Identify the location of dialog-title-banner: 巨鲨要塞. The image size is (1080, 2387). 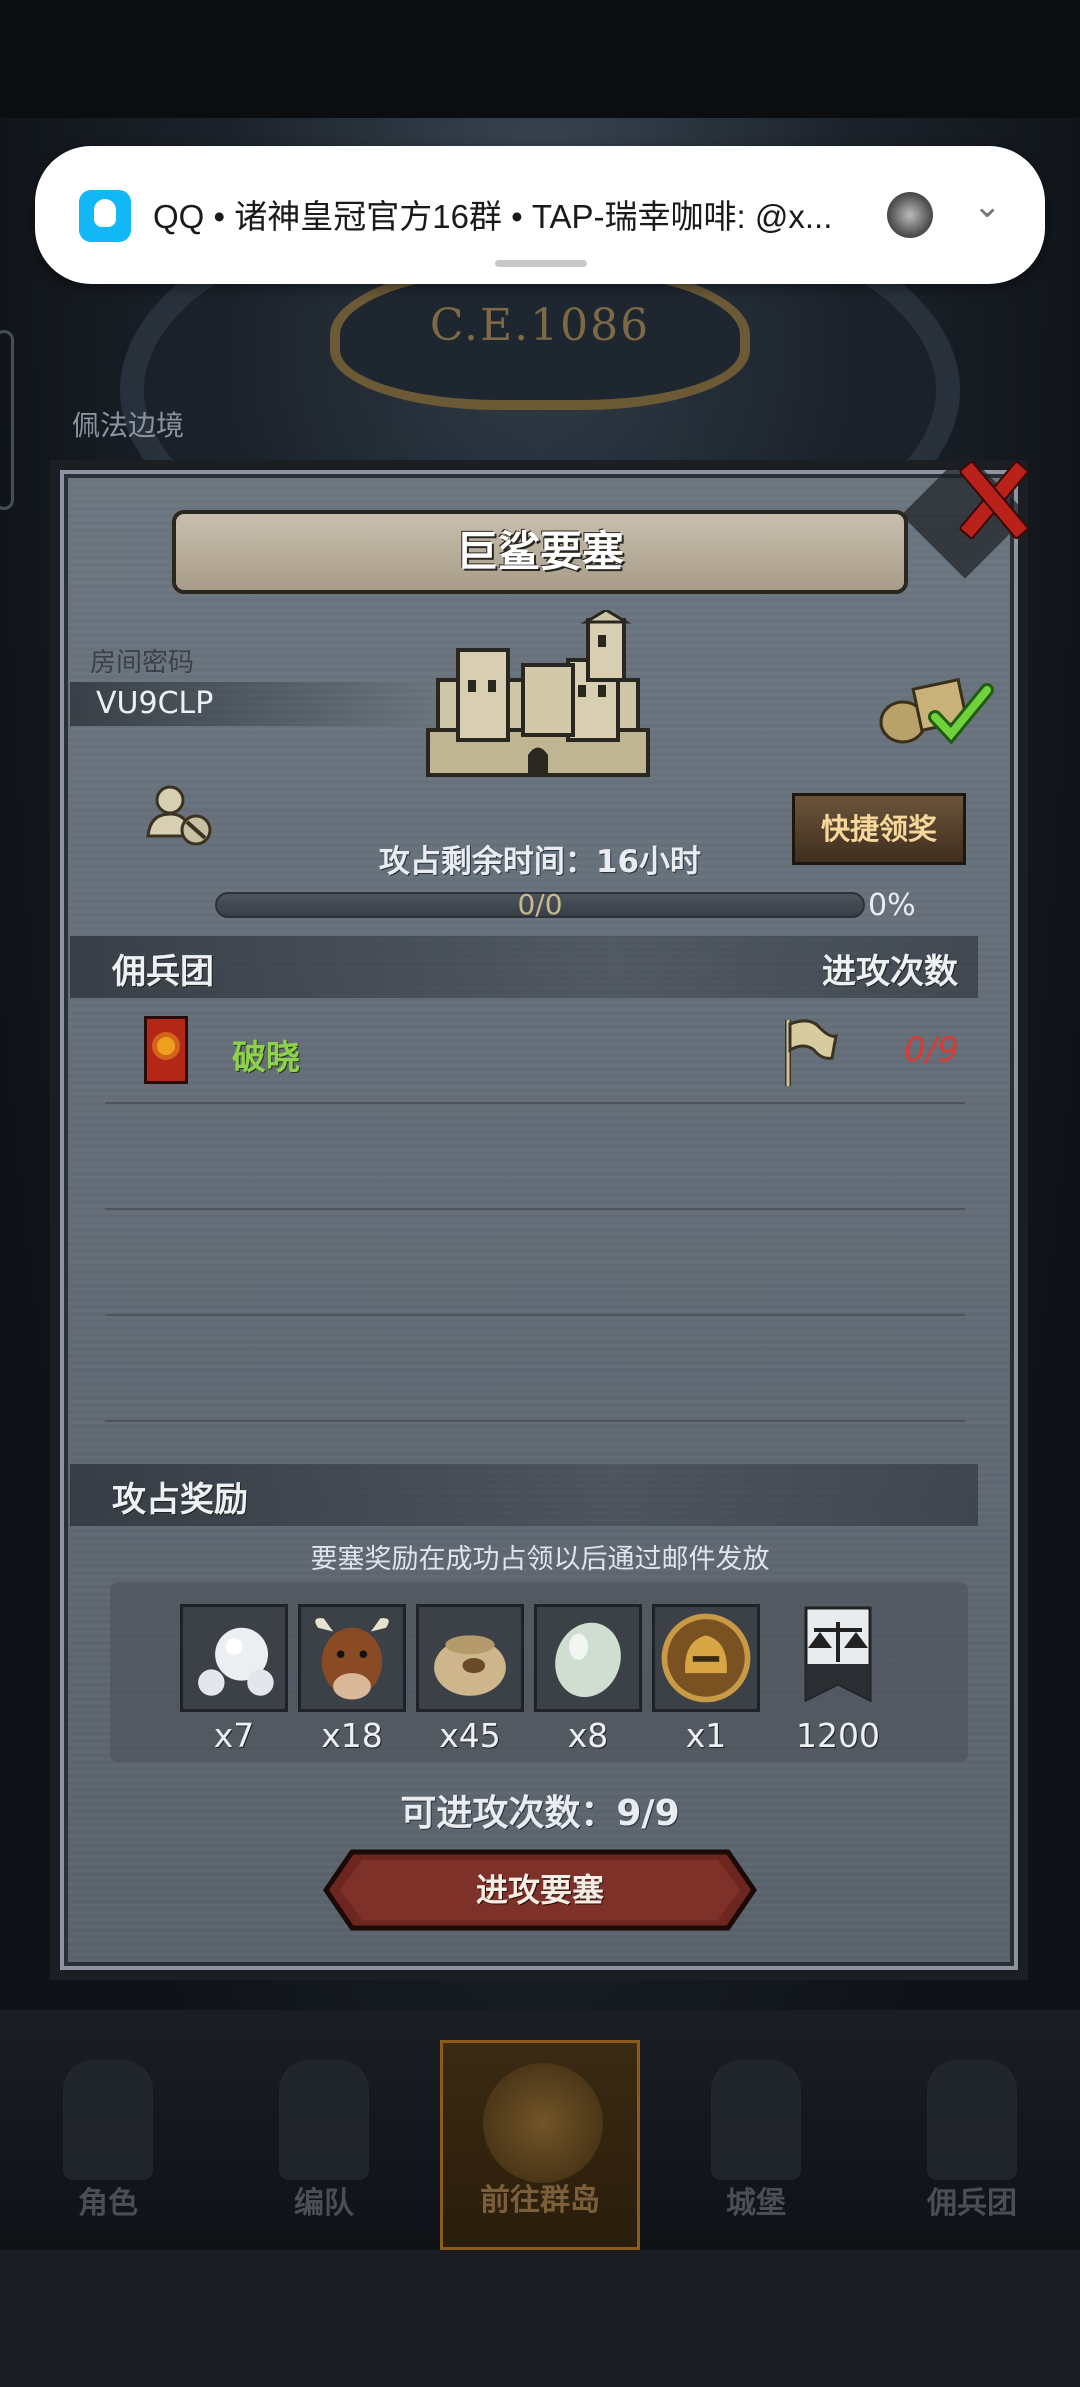
(540, 552).